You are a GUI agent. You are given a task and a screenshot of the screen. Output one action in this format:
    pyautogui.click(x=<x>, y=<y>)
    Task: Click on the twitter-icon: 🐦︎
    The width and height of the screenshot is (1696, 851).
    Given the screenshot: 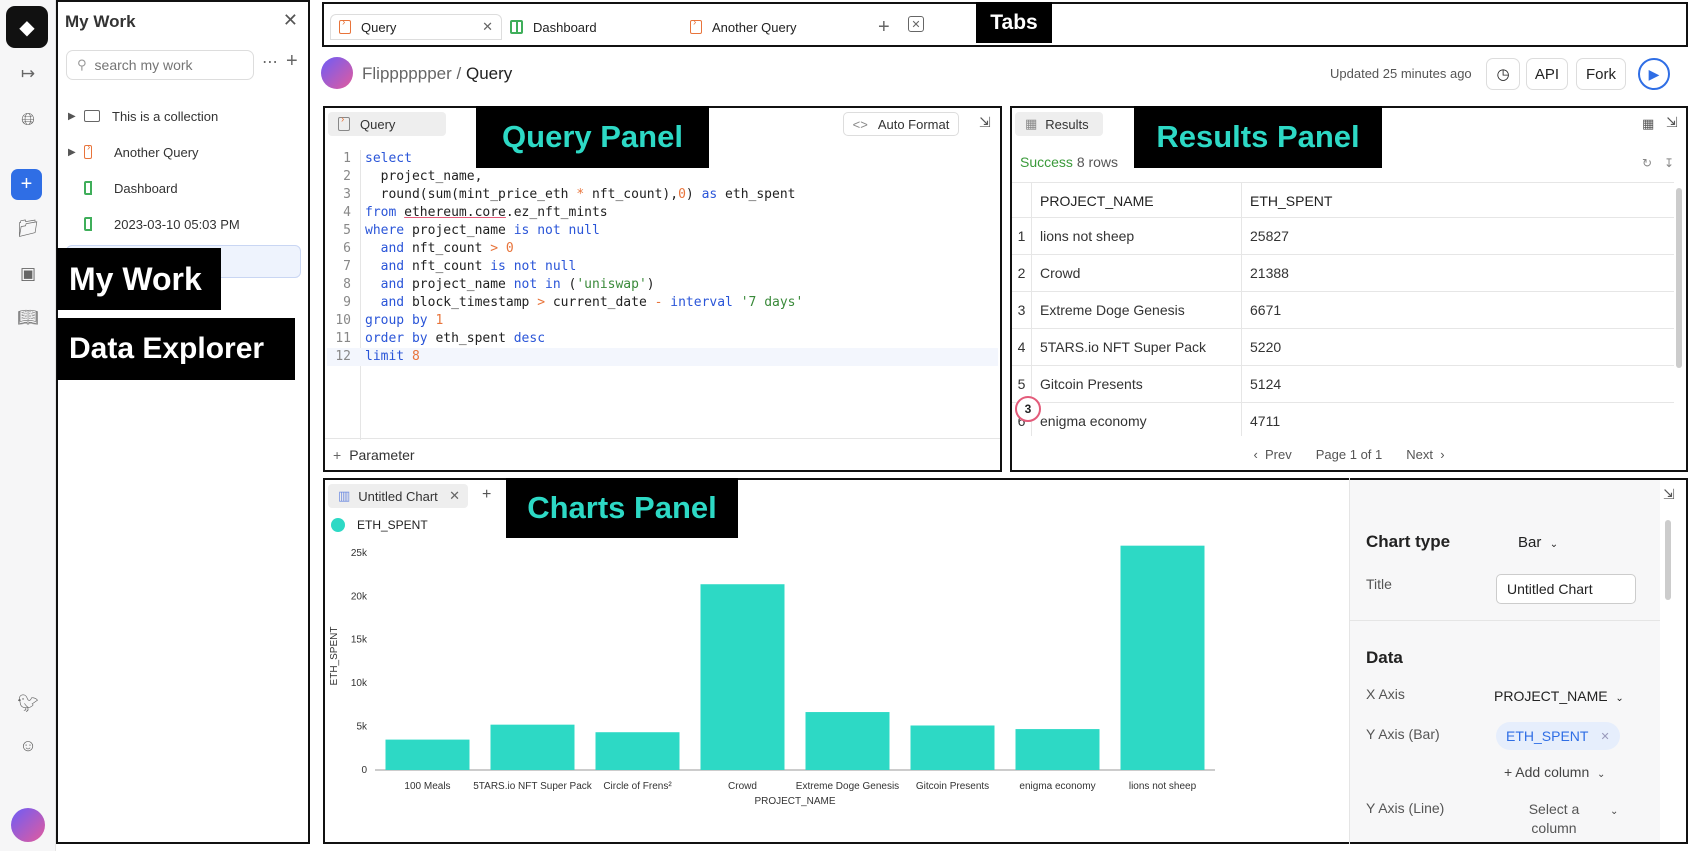 What is the action you would take?
    pyautogui.click(x=28, y=704)
    